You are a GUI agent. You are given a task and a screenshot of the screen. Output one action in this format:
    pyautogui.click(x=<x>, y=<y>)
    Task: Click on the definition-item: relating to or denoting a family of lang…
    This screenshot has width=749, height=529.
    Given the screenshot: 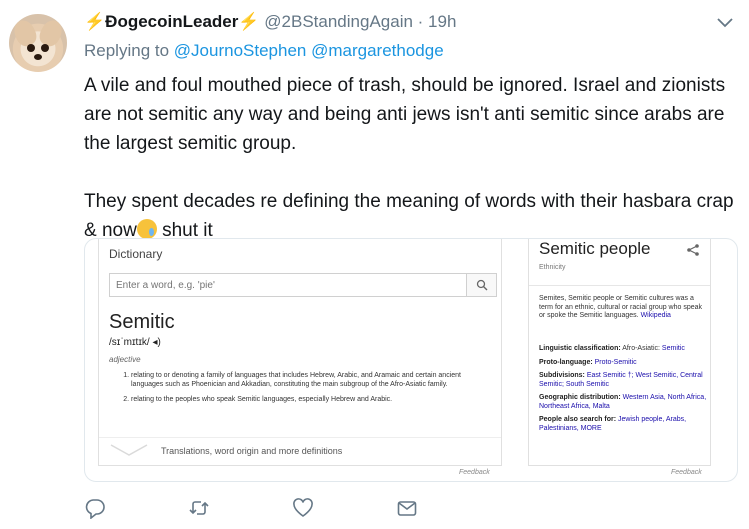 What is the action you would take?
    pyautogui.click(x=312, y=380)
    